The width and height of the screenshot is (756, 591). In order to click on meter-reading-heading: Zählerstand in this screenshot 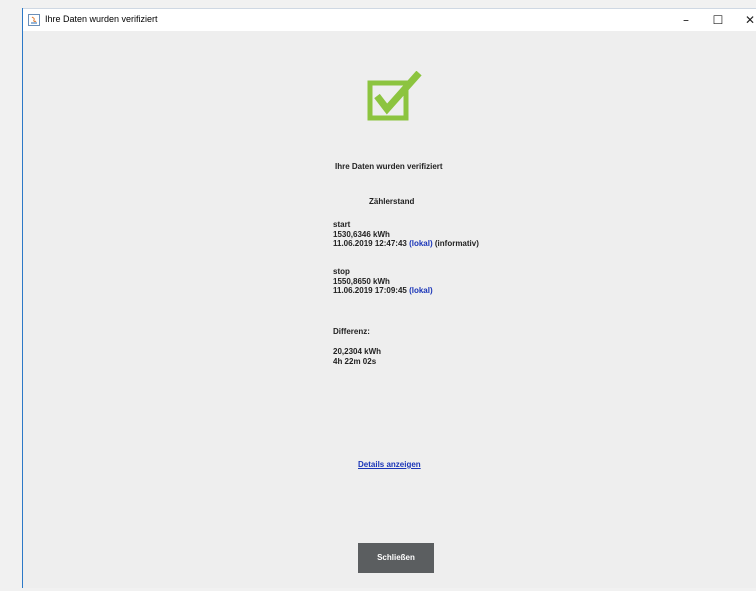, I will do `click(392, 201)`.